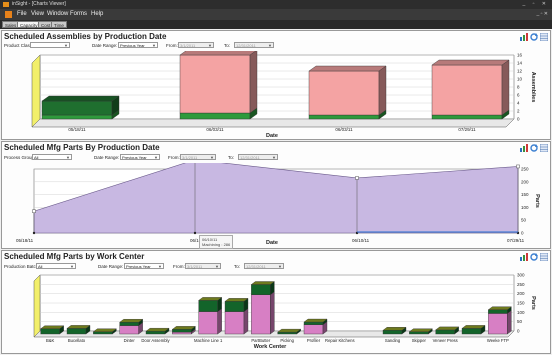 This screenshot has width=552, height=355. Describe the element at coordinates (270, 347) in the screenshot. I see `x-axis-label: Work Center` at that location.